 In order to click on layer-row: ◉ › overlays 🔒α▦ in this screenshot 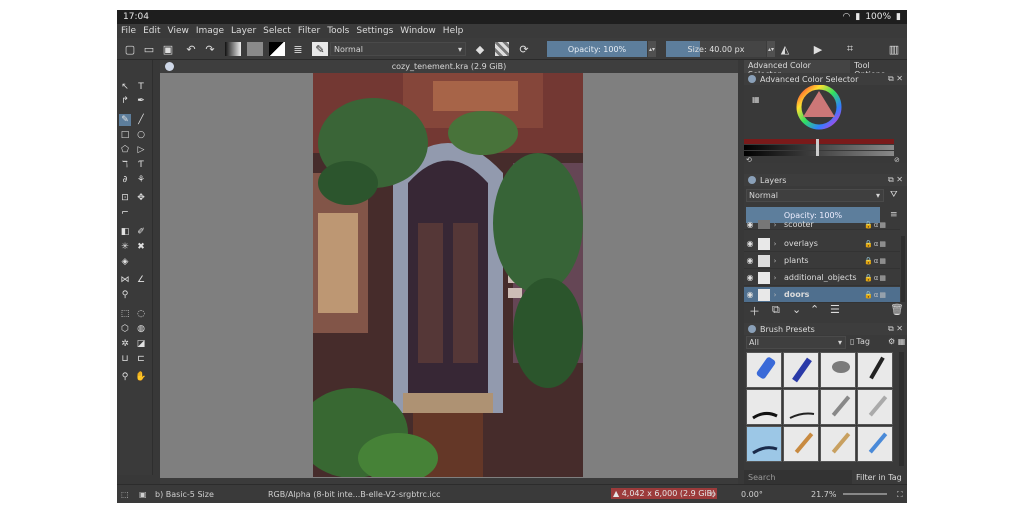, I will do `click(822, 244)`.